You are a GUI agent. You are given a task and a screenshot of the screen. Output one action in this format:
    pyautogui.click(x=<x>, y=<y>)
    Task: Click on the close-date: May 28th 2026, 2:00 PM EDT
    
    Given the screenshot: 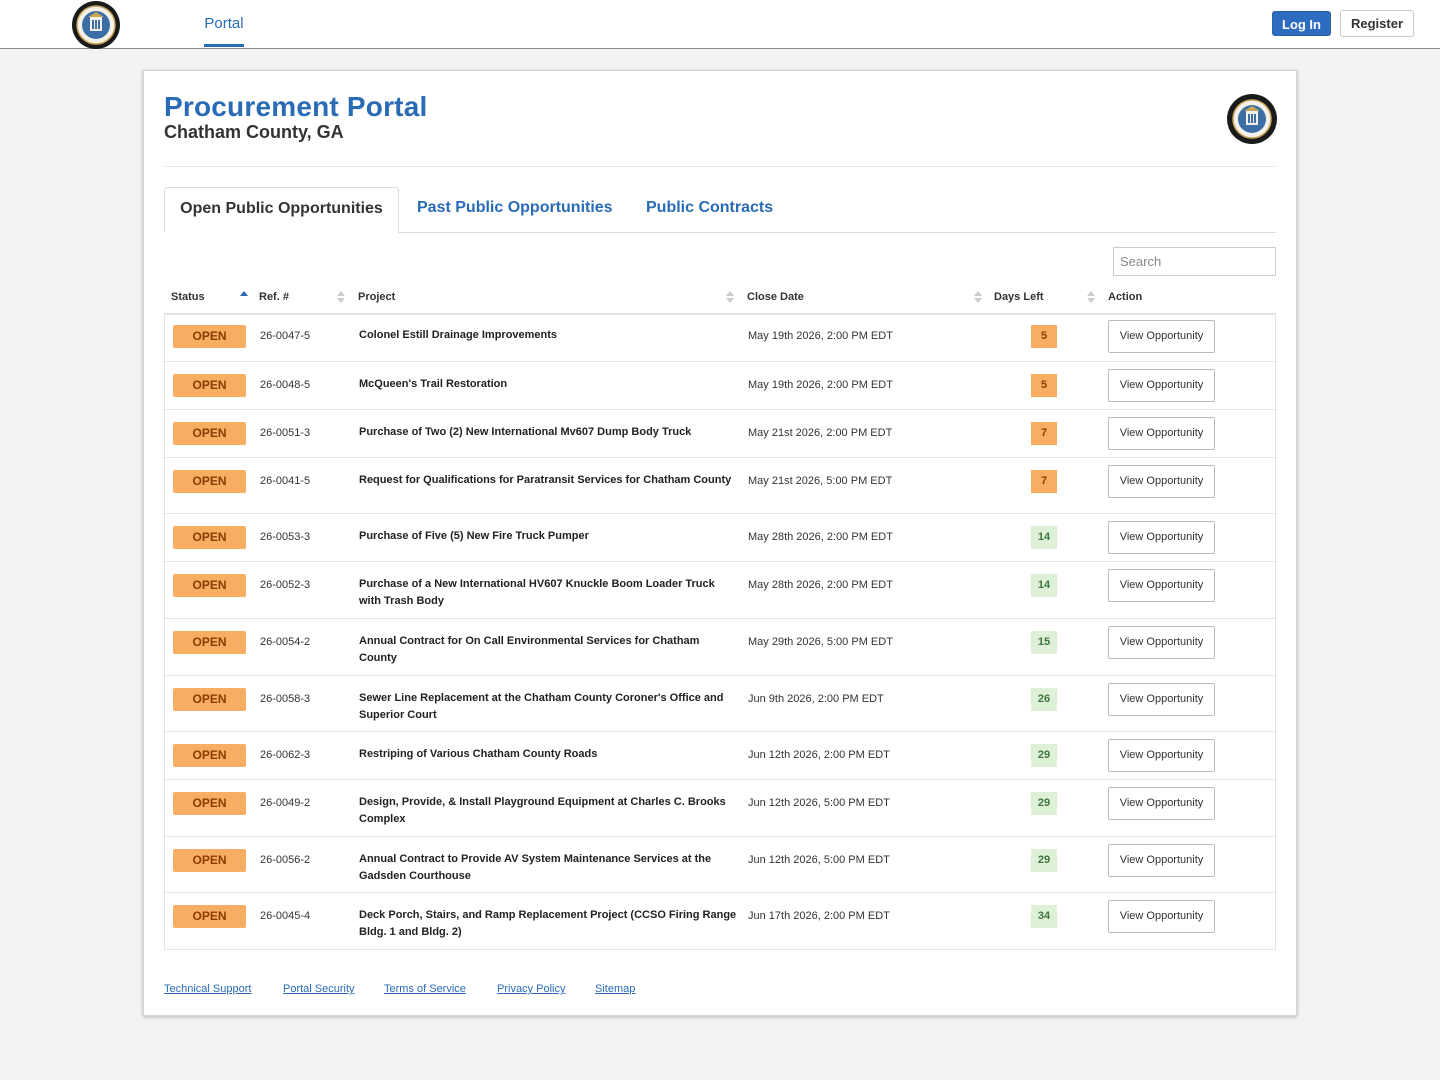 What is the action you would take?
    pyautogui.click(x=820, y=585)
    